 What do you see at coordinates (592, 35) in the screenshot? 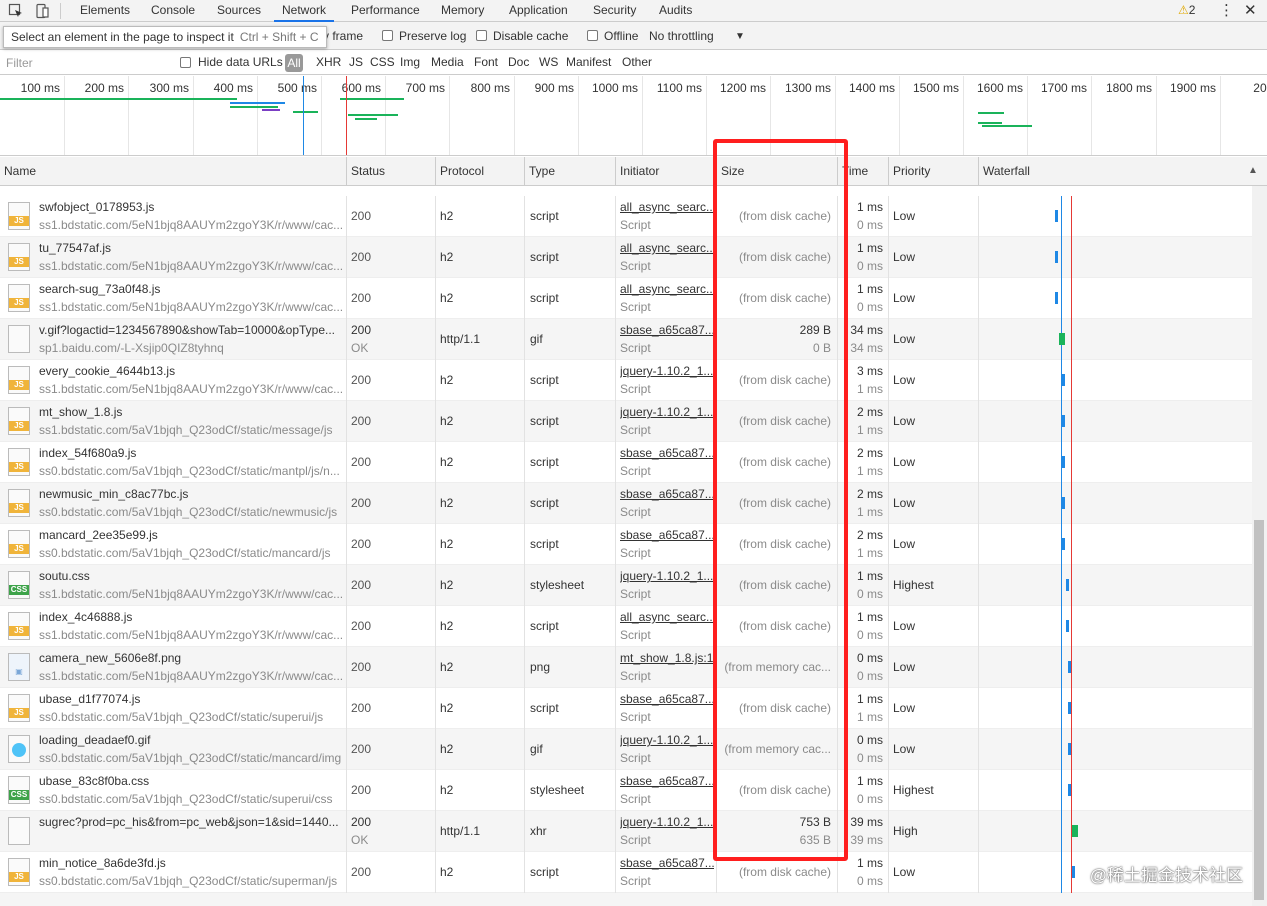
I see `offline-checkbox` at bounding box center [592, 35].